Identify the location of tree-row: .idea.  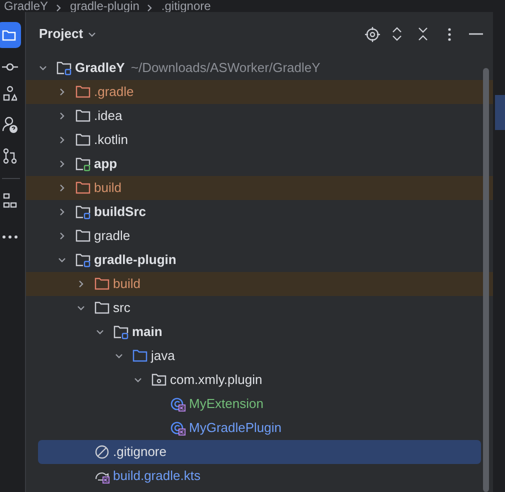
(259, 116).